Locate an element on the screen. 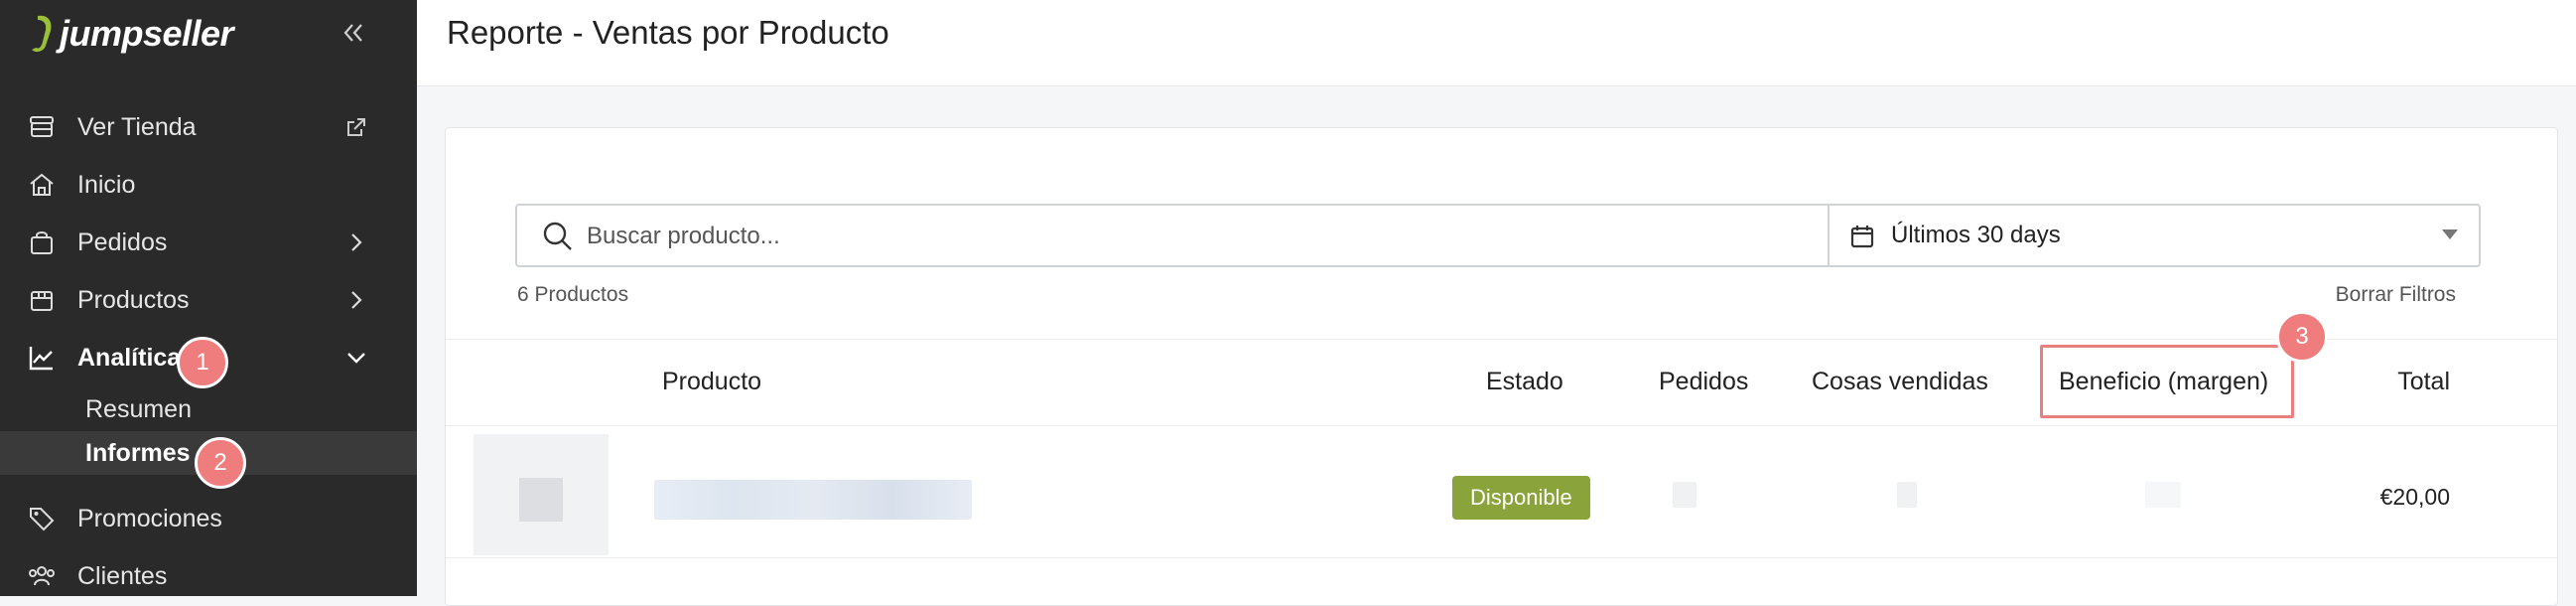  sidebar-item-label: Analítica is located at coordinates (129, 357).